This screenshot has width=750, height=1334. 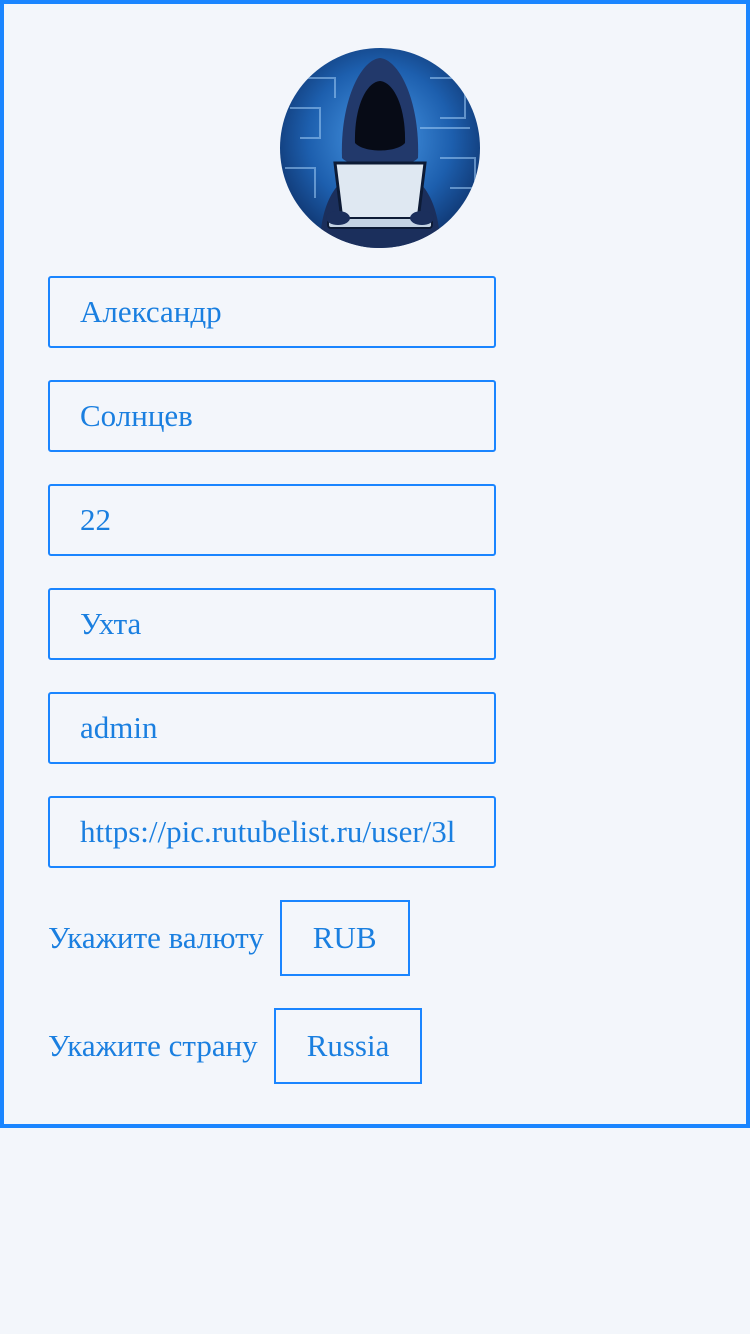 What do you see at coordinates (344, 938) in the screenshot?
I see `currency-select-button: RUB` at bounding box center [344, 938].